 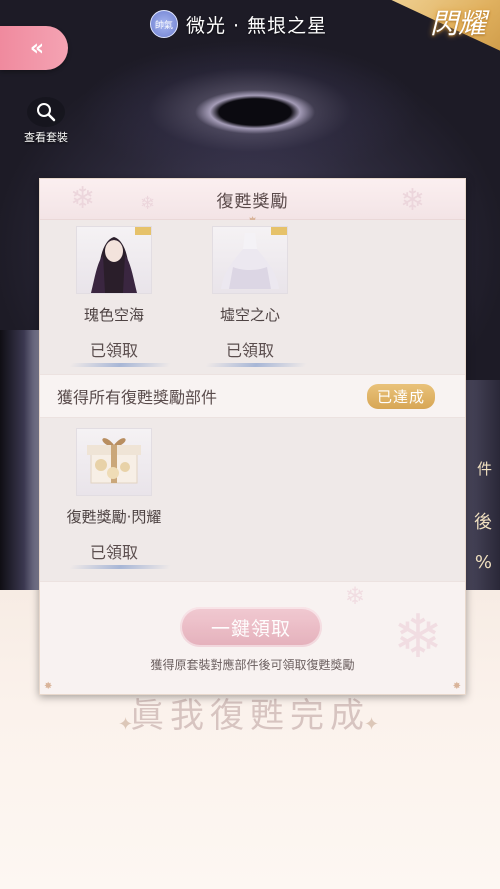 I want to click on search-icon, so click(x=46, y=112).